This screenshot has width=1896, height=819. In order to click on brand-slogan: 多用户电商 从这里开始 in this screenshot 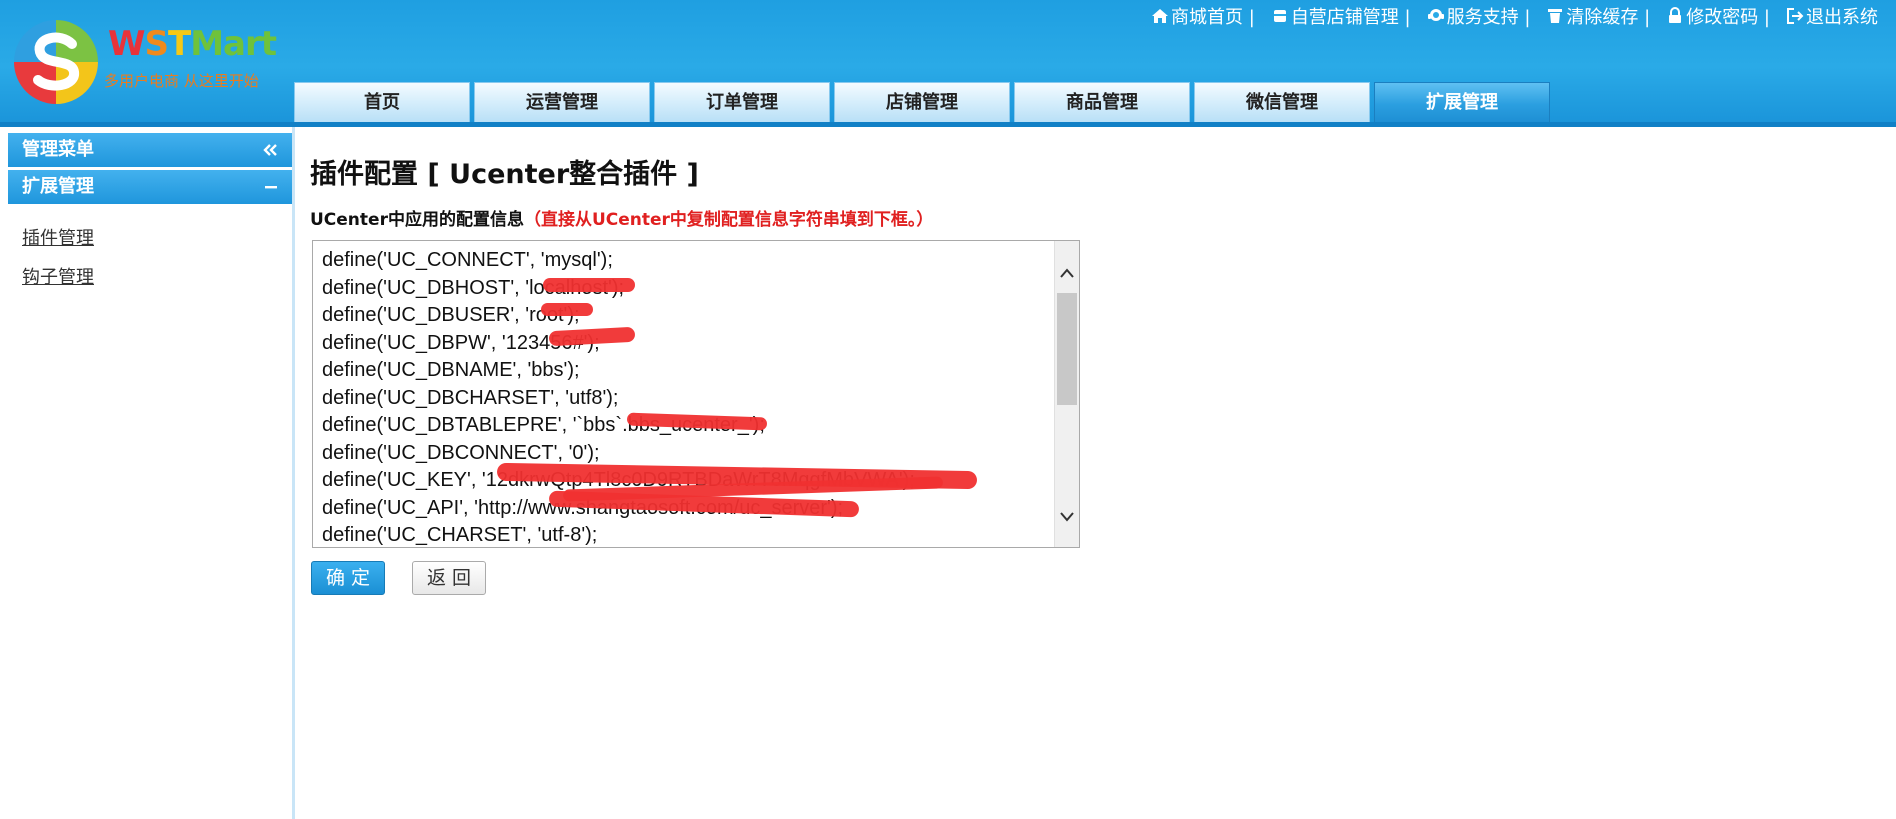, I will do `click(181, 81)`.